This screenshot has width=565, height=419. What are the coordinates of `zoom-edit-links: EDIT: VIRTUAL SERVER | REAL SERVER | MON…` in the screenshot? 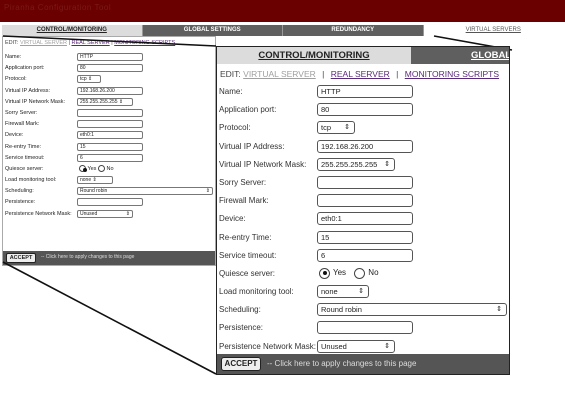 It's located at (359, 74).